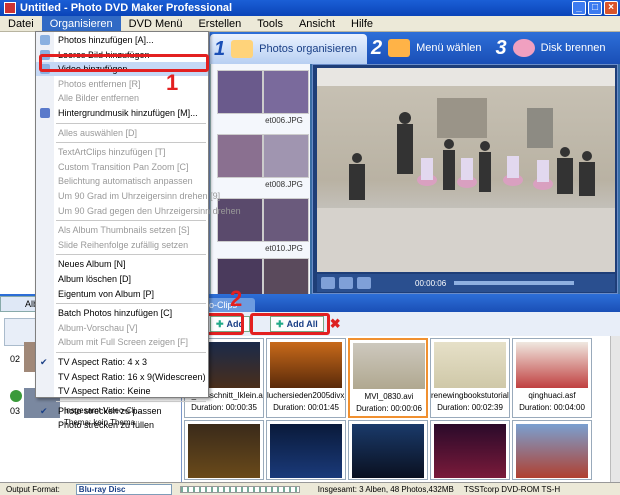  What do you see at coordinates (125, 181) in the screenshot?
I see `menu-item: Belichtung automatisch anpassen` at bounding box center [125, 181].